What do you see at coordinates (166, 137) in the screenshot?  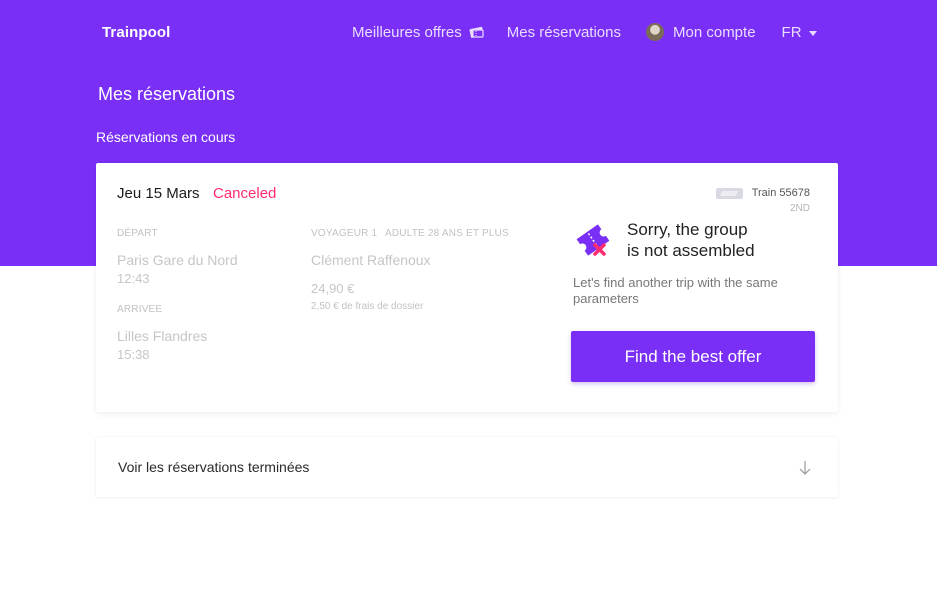 I see `section-title-current: Réservations en cours` at bounding box center [166, 137].